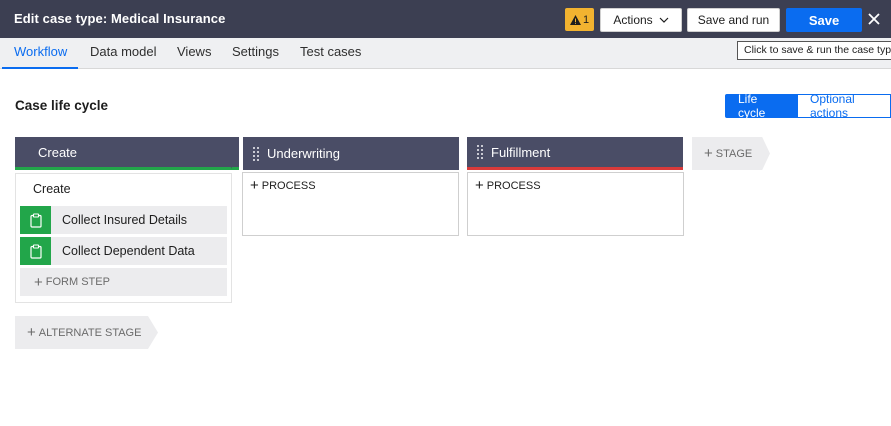 Image resolution: width=891 pixels, height=426 pixels. I want to click on warning-count: 1, so click(586, 19).